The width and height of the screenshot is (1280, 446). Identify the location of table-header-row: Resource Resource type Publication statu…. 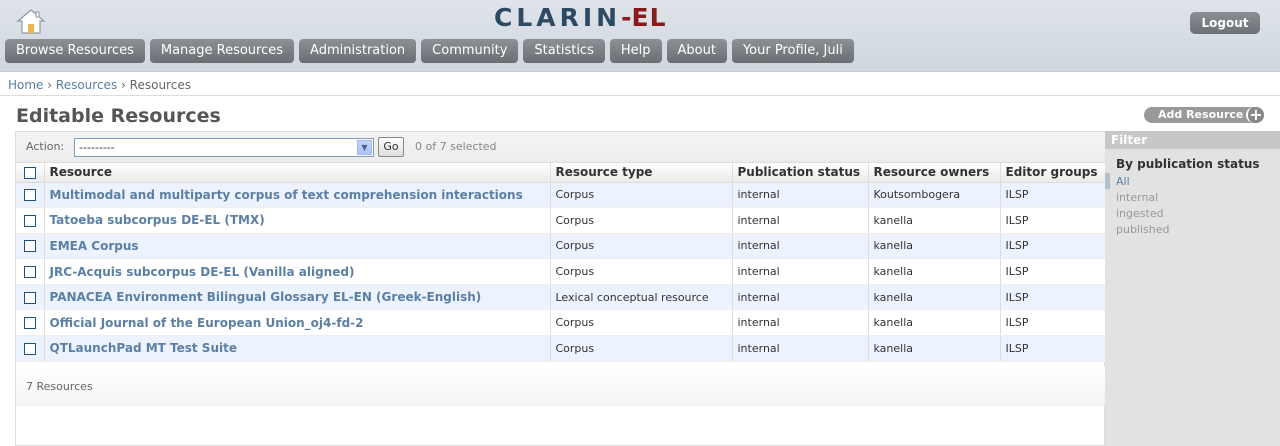
(560, 173).